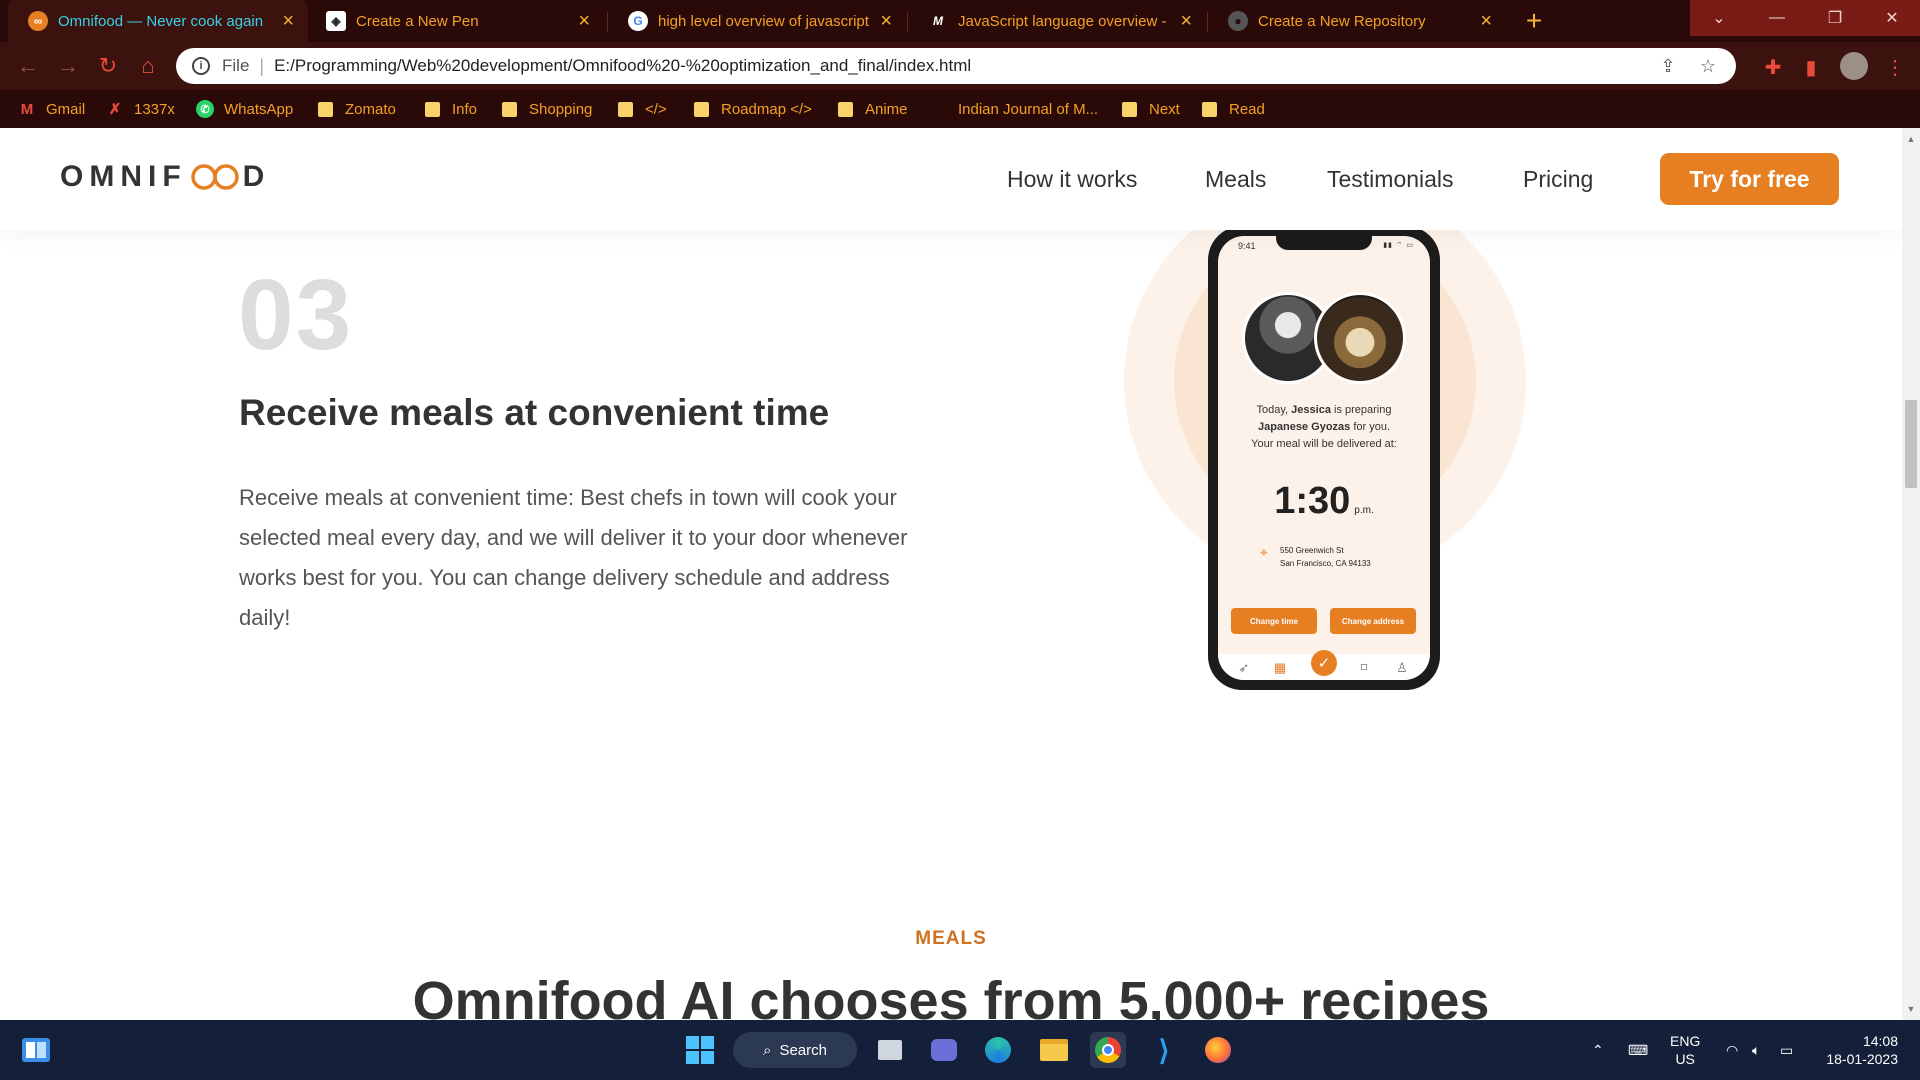 Image resolution: width=1920 pixels, height=1080 pixels. Describe the element at coordinates (944, 1050) in the screenshot. I see `teams-chat-icon` at that location.